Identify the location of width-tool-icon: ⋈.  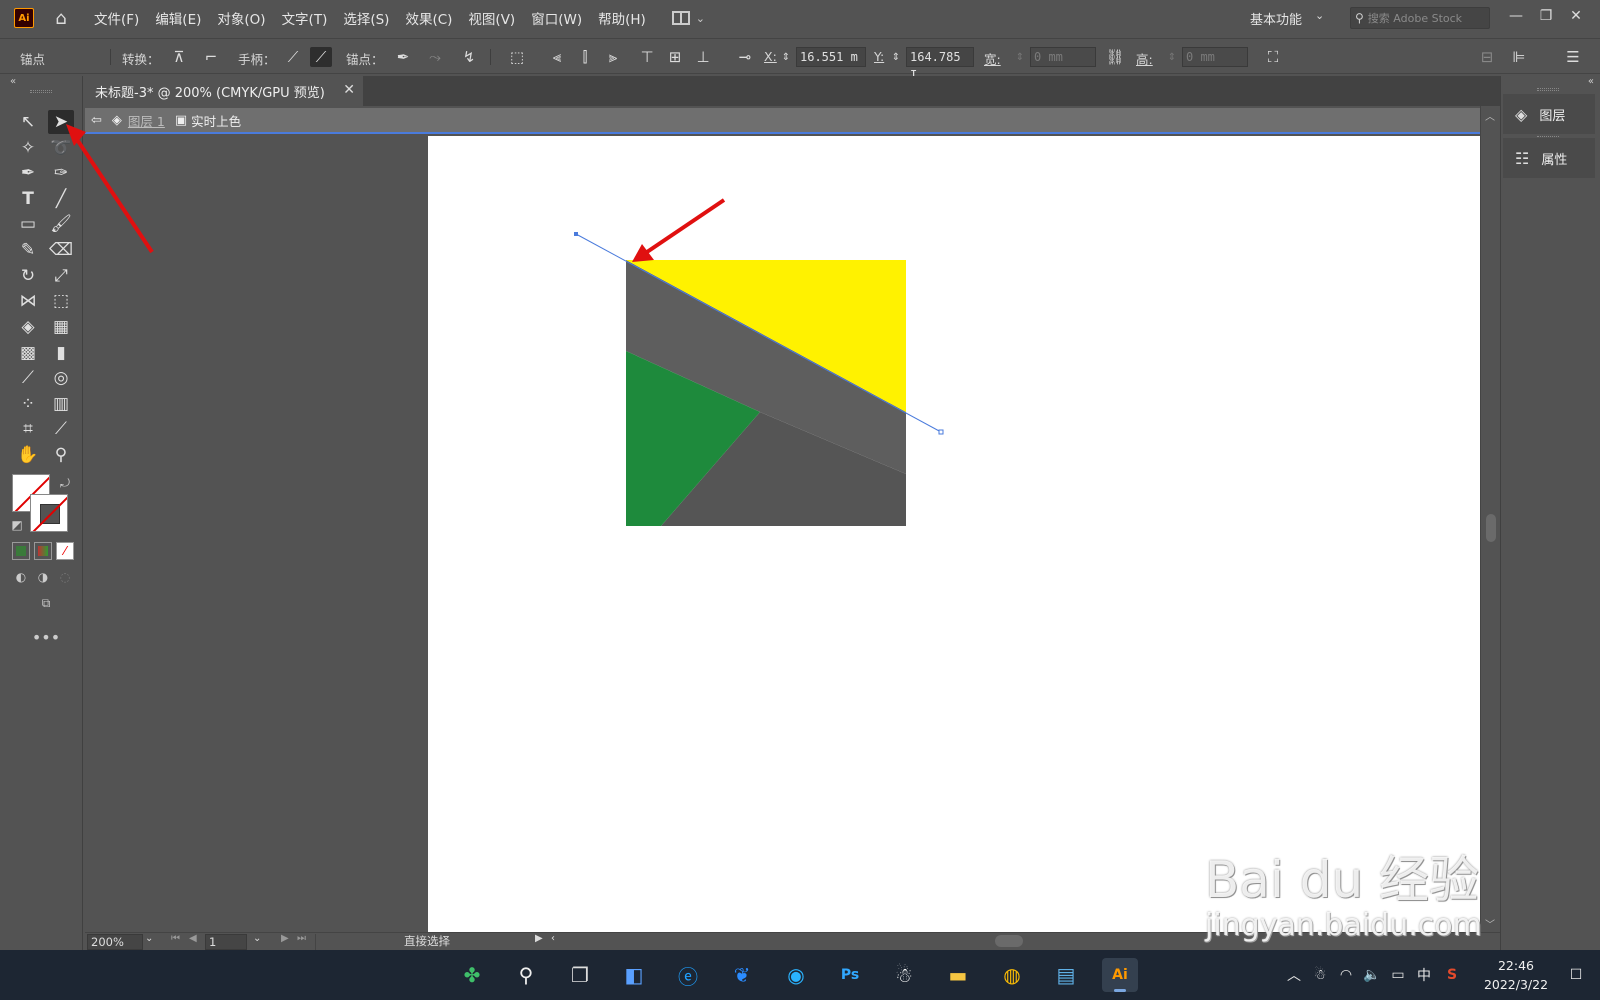
(28, 301).